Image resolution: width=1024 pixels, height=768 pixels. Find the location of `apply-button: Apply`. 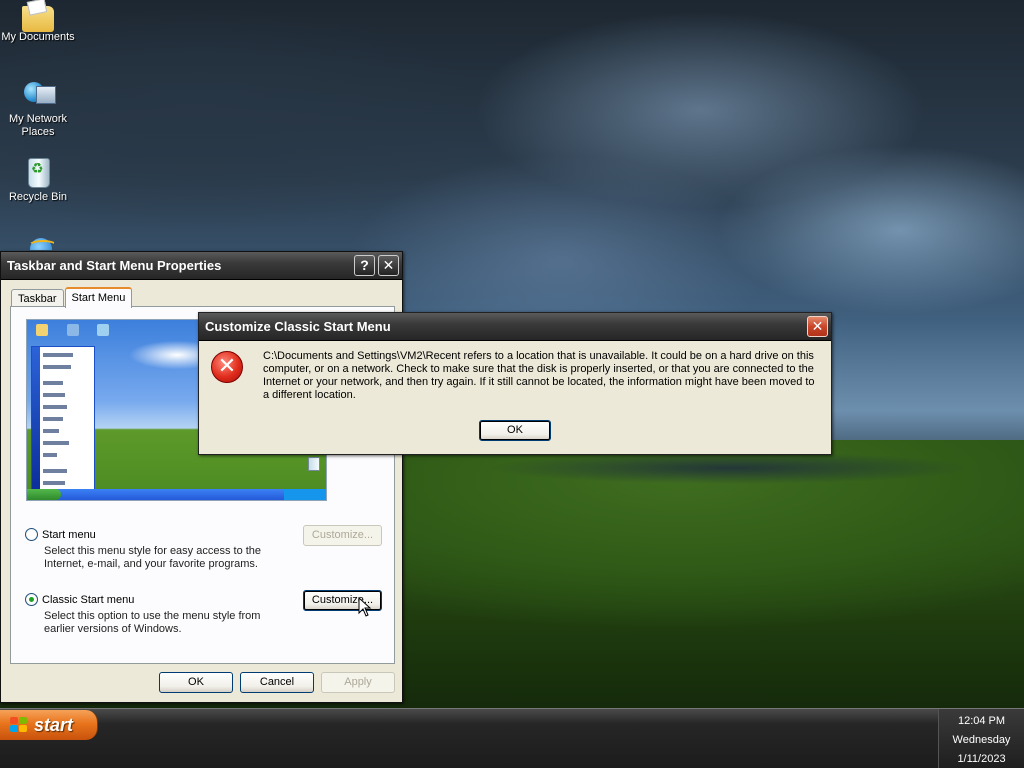

apply-button: Apply is located at coordinates (358, 682).